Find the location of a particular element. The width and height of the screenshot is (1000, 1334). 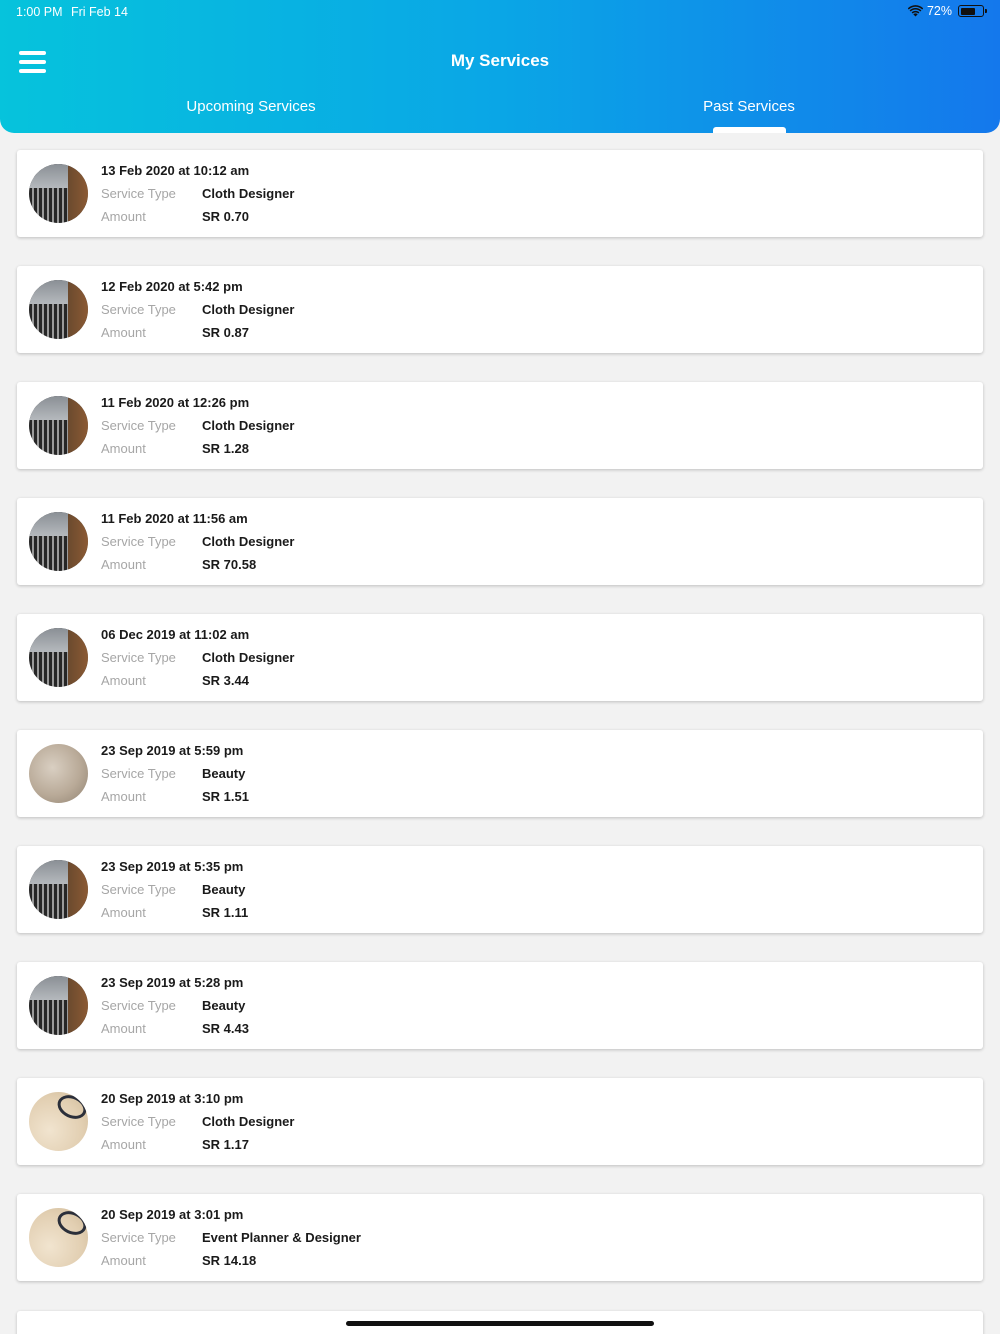

amount-value: SR 4.43 is located at coordinates (225, 1028).